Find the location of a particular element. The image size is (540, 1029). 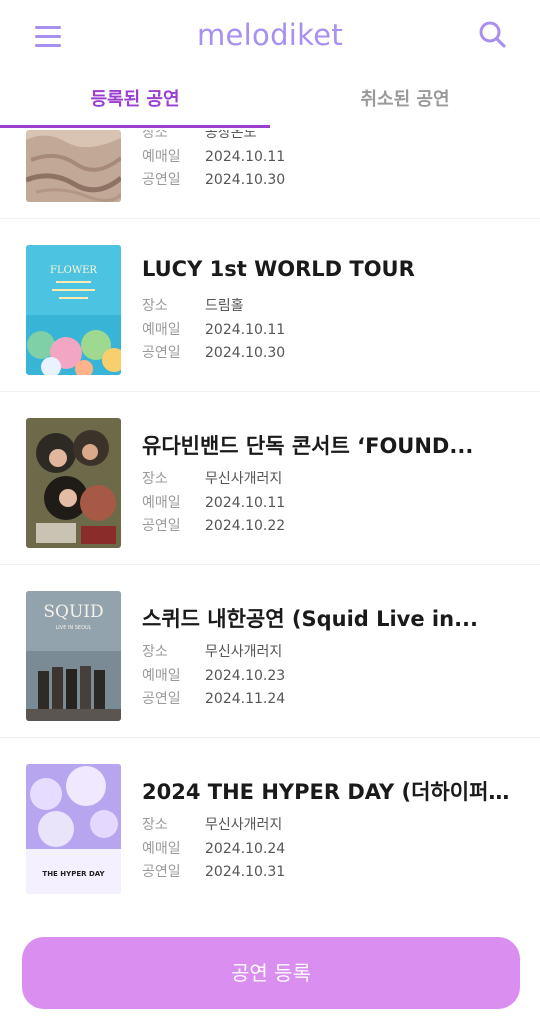

show-row: 공연일 2024.11.24 is located at coordinates (214, 699).